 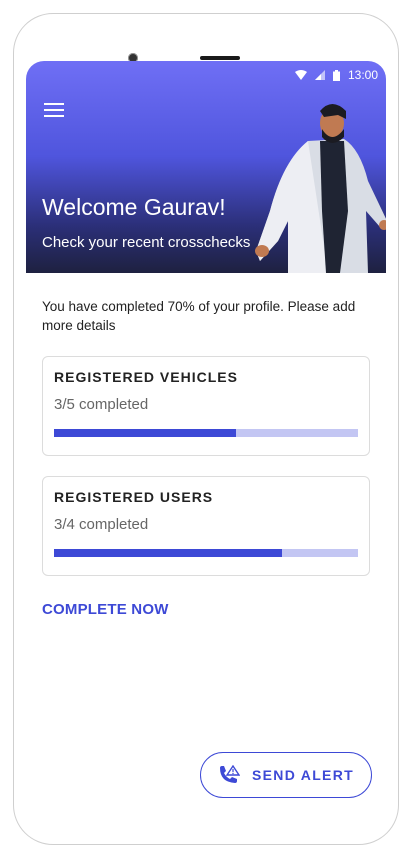 I want to click on registered-vehicles-card: REGISTERED VEHICLES 3/5 completed, so click(x=206, y=406).